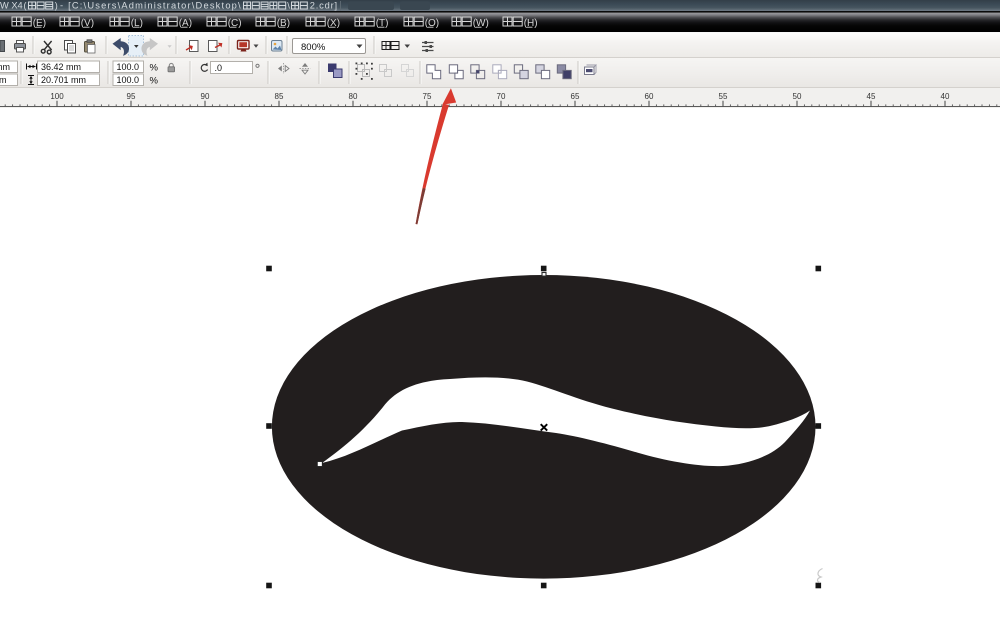  I want to click on svg-text: 95, so click(131, 96).